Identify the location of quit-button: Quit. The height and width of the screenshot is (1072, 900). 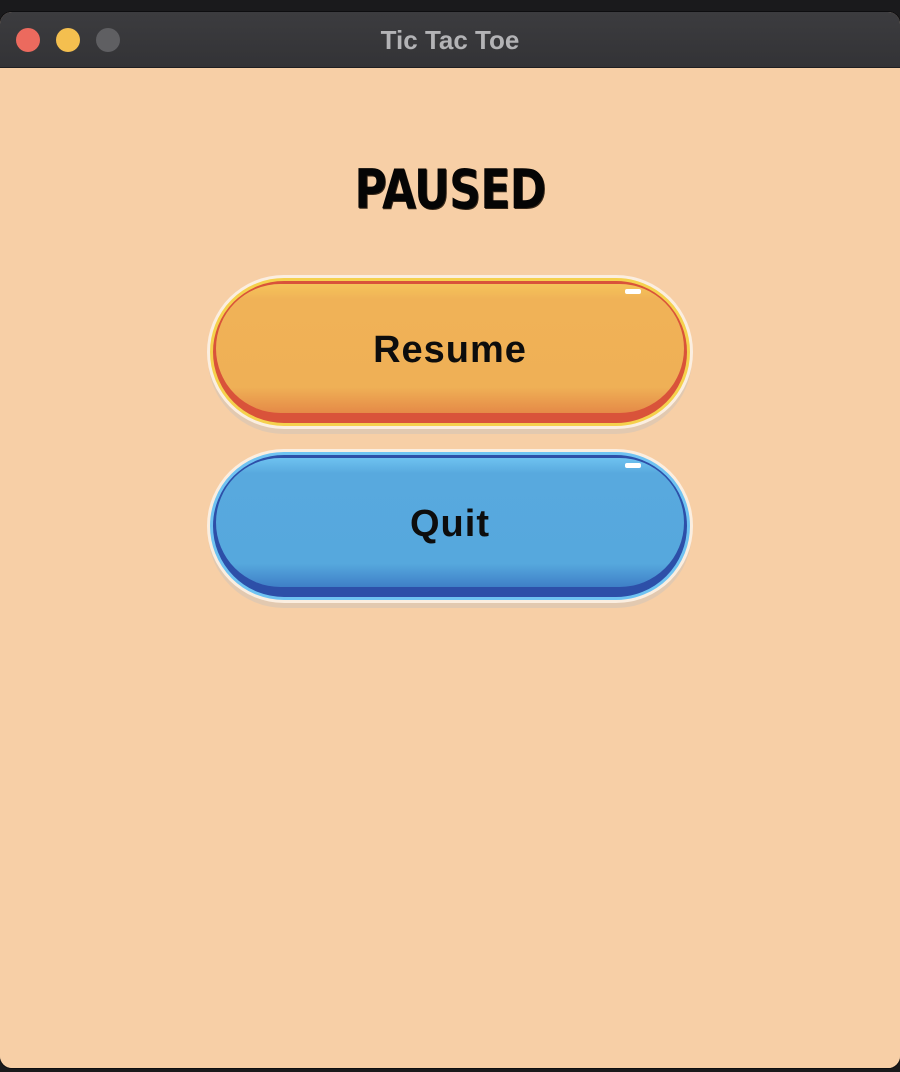
(450, 526).